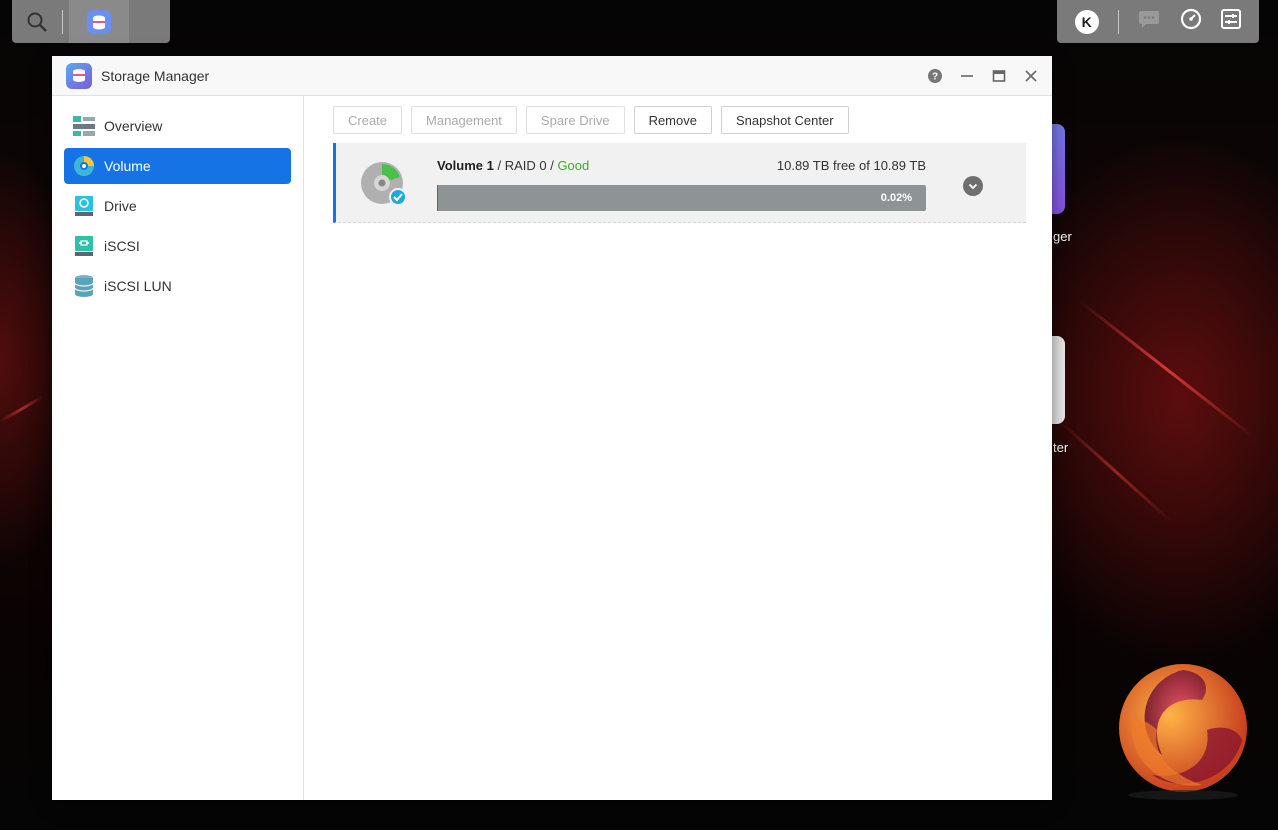 The height and width of the screenshot is (830, 1278). I want to click on snapshot-center-button: Snapshot Center, so click(784, 120).